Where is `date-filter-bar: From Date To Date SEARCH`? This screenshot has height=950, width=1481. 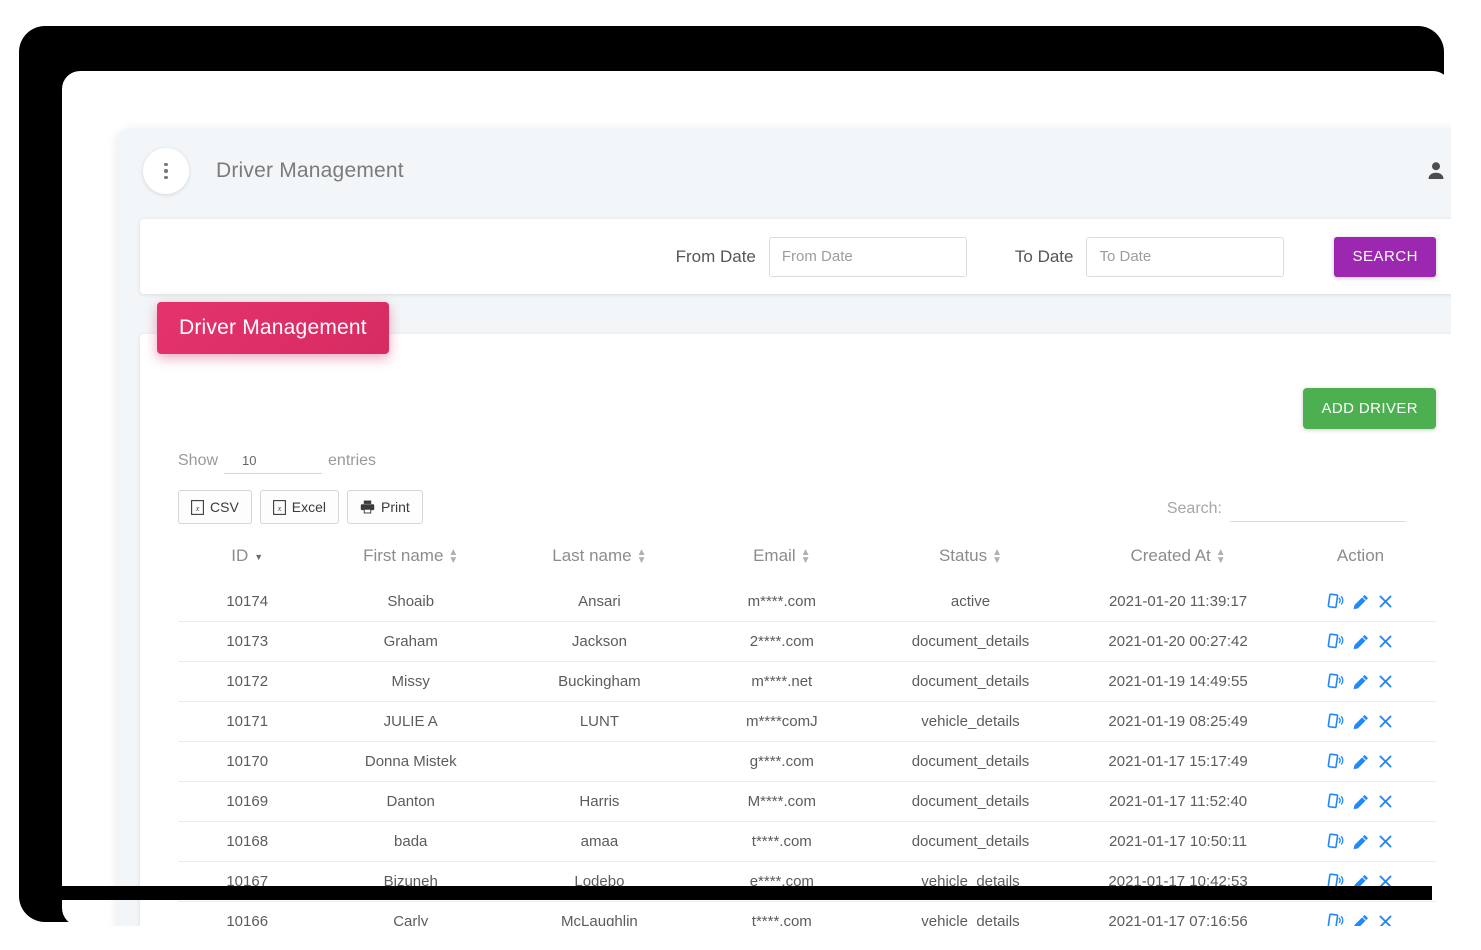
date-filter-bar: From Date To Date SEARCH is located at coordinates (795, 256).